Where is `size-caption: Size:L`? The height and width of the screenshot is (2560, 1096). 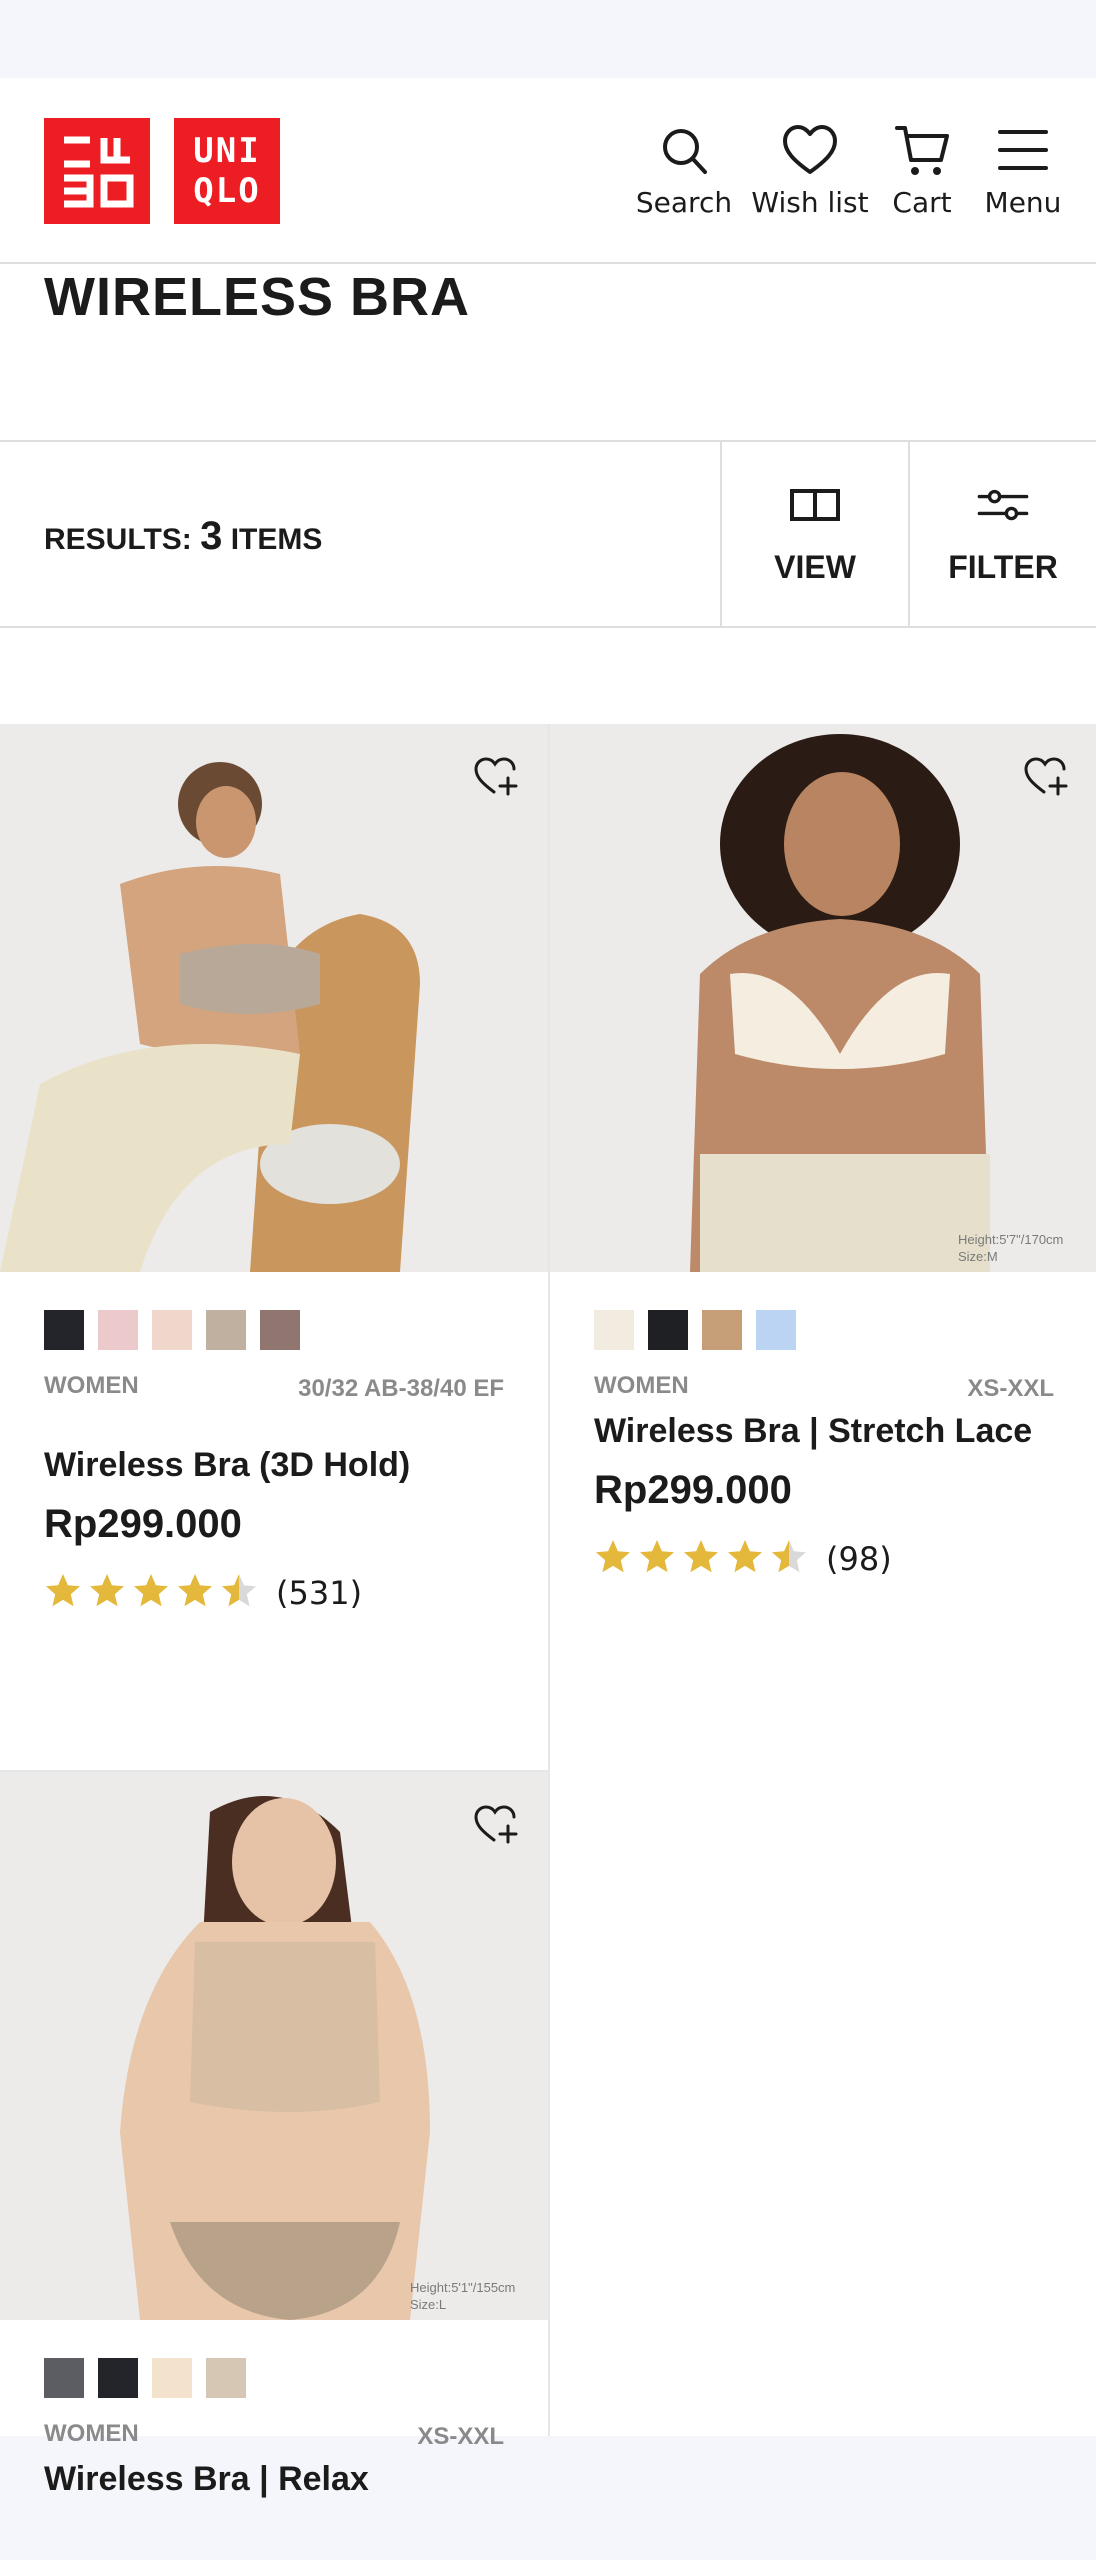 size-caption: Size:L is located at coordinates (428, 2304).